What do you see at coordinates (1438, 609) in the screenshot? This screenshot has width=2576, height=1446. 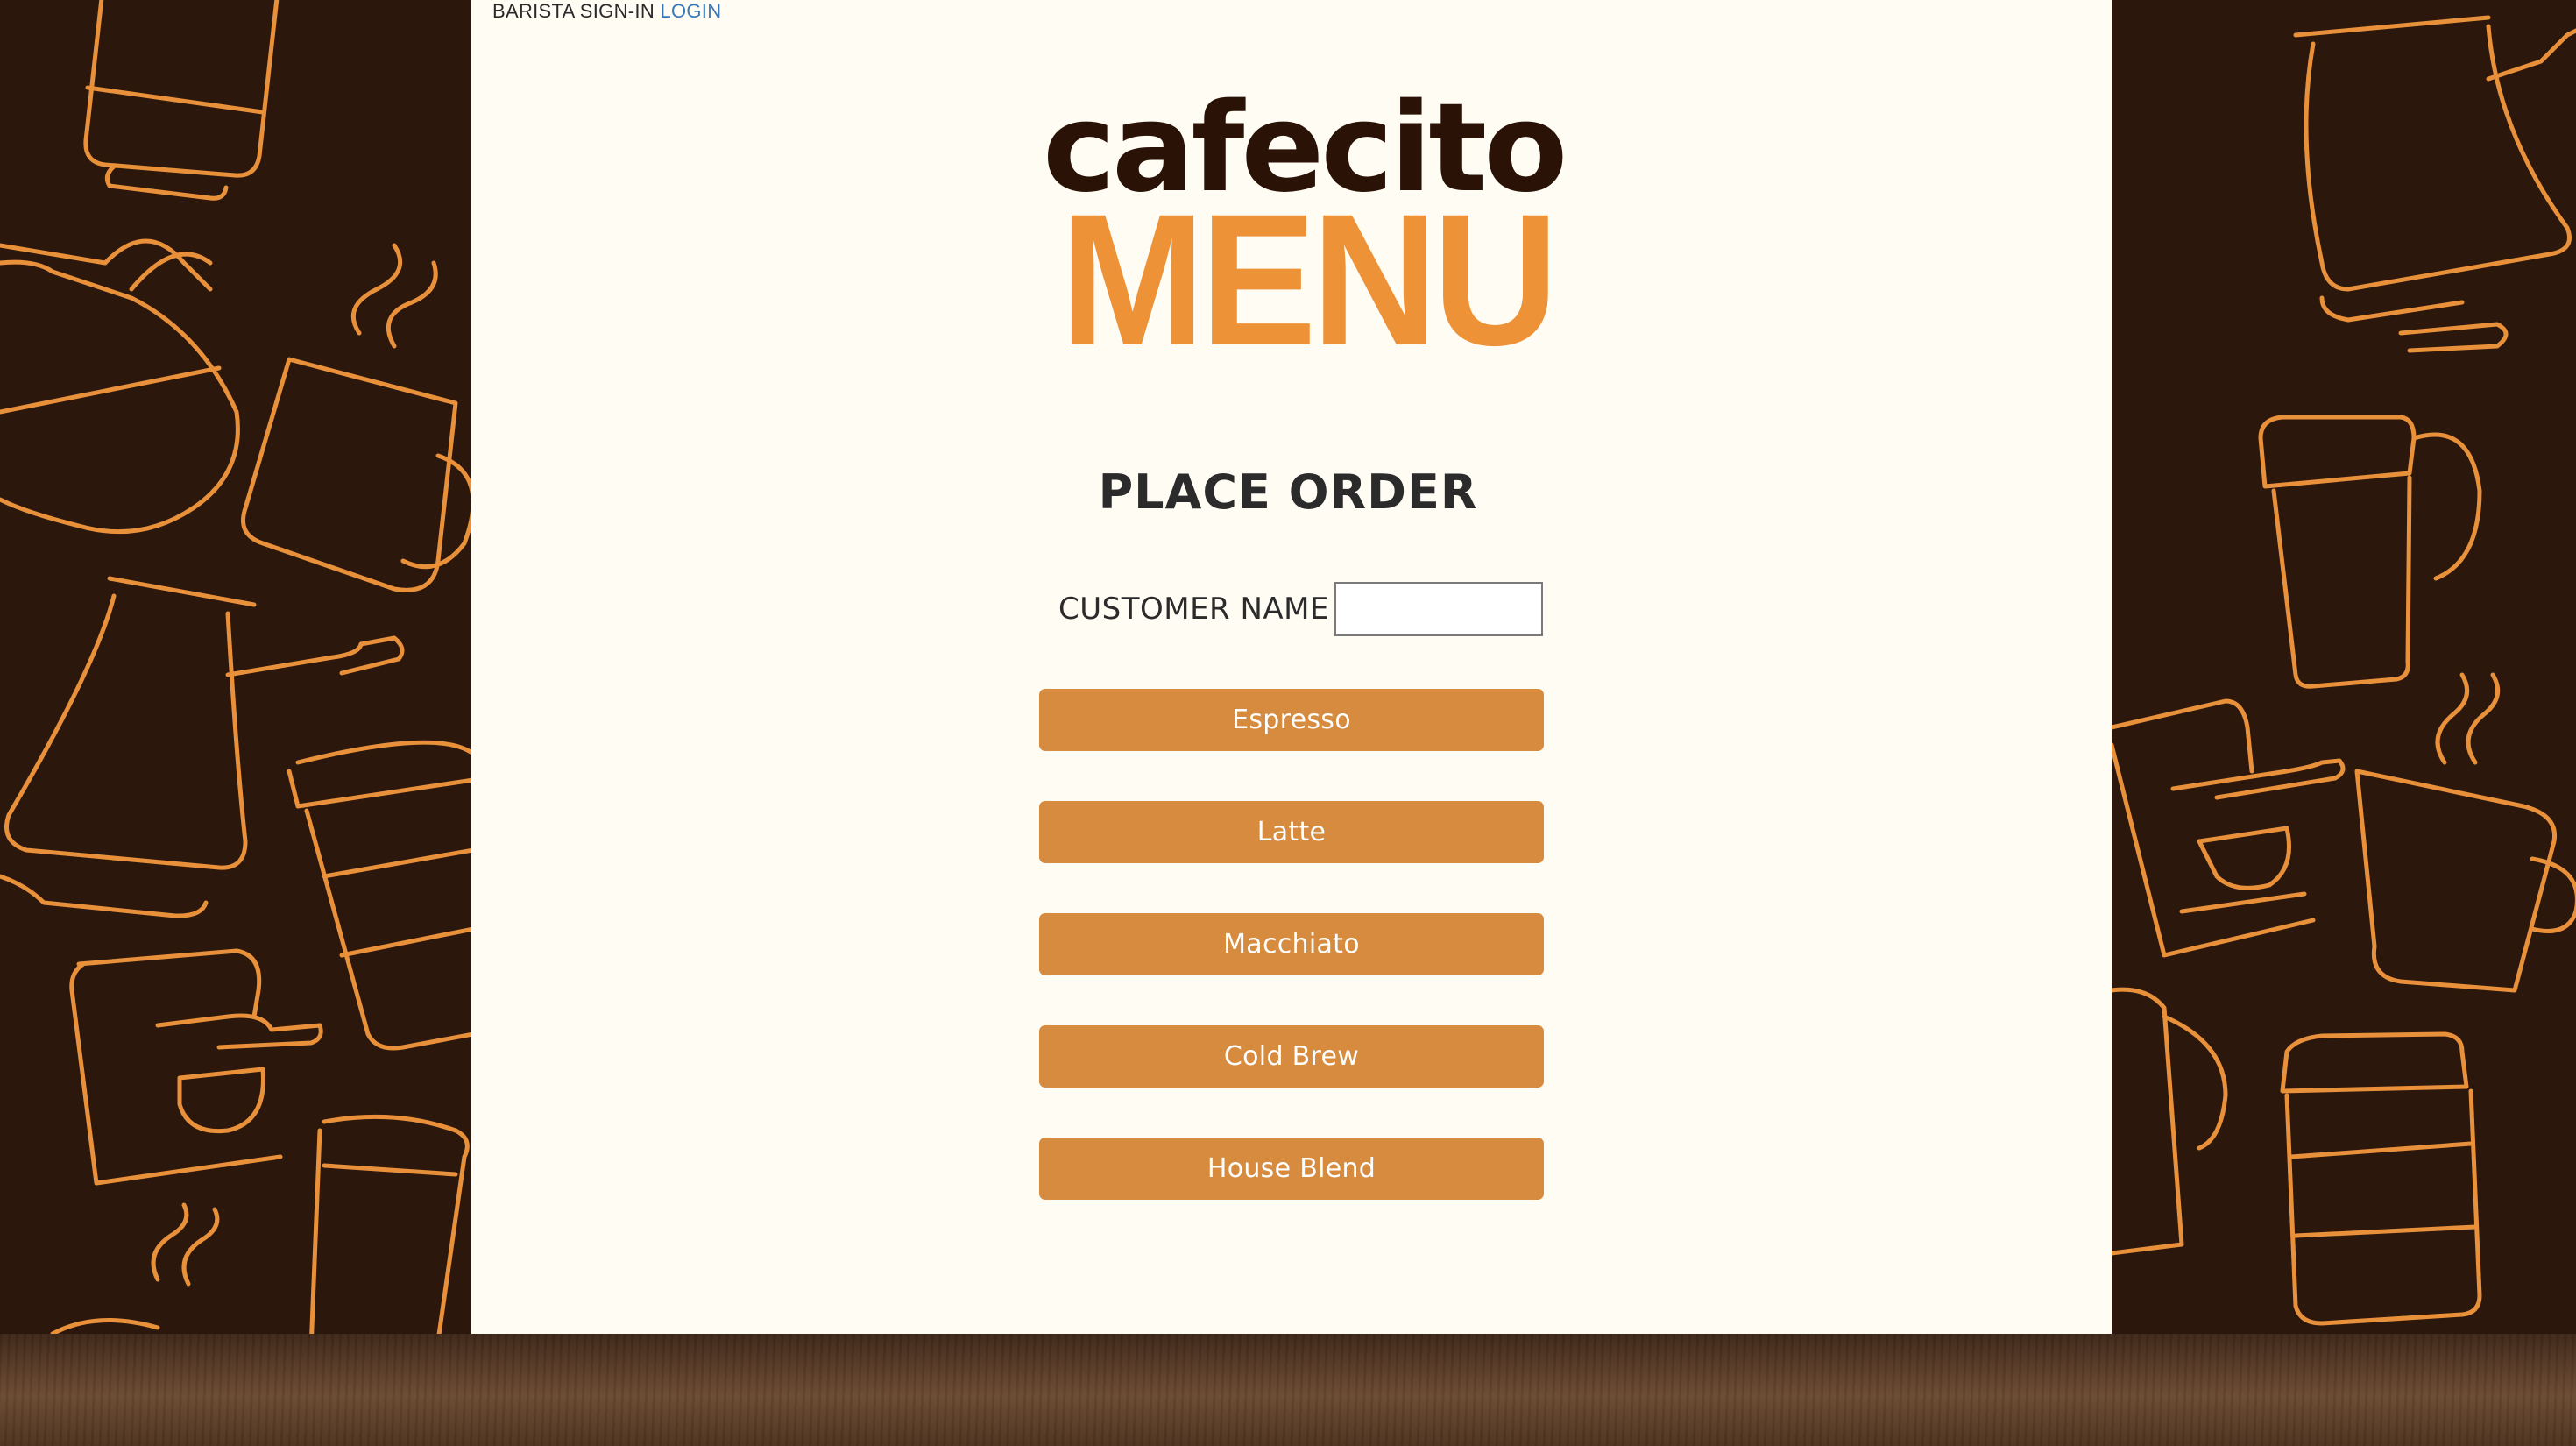 I see `customer-name-input` at bounding box center [1438, 609].